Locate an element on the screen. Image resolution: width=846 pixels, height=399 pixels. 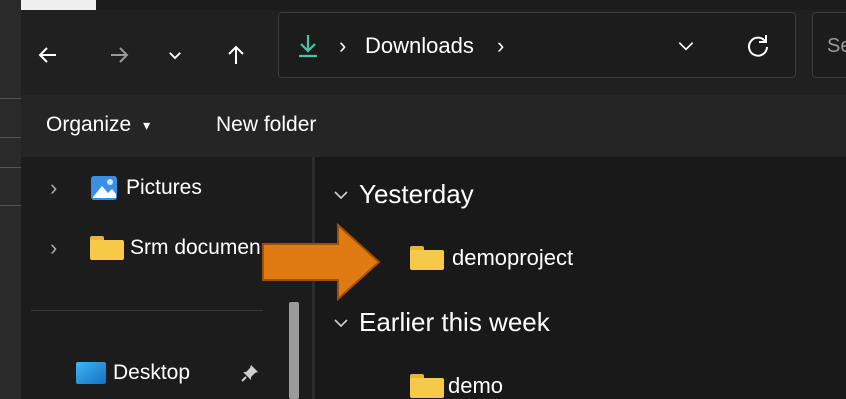
address-dropdown-icon is located at coordinates (686, 46).